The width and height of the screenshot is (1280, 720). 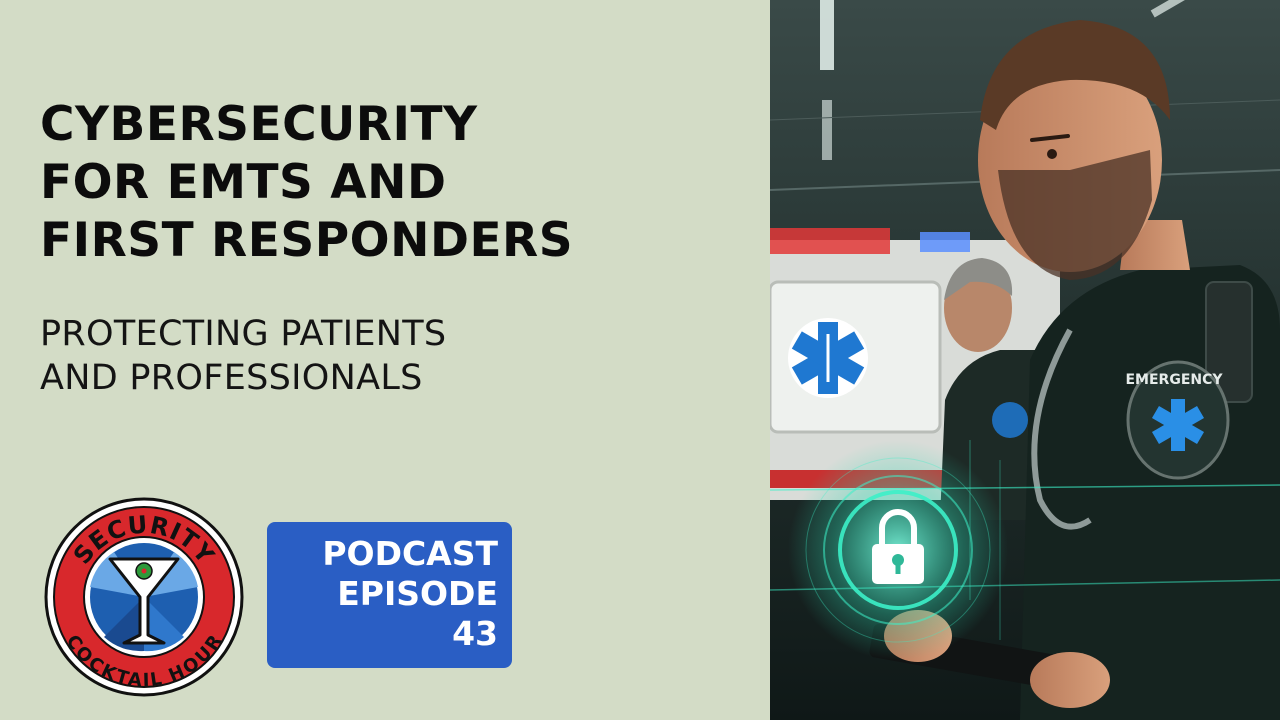 What do you see at coordinates (231, 378) in the screenshot?
I see `subtitle-line-2: AND PROFESSIONALS` at bounding box center [231, 378].